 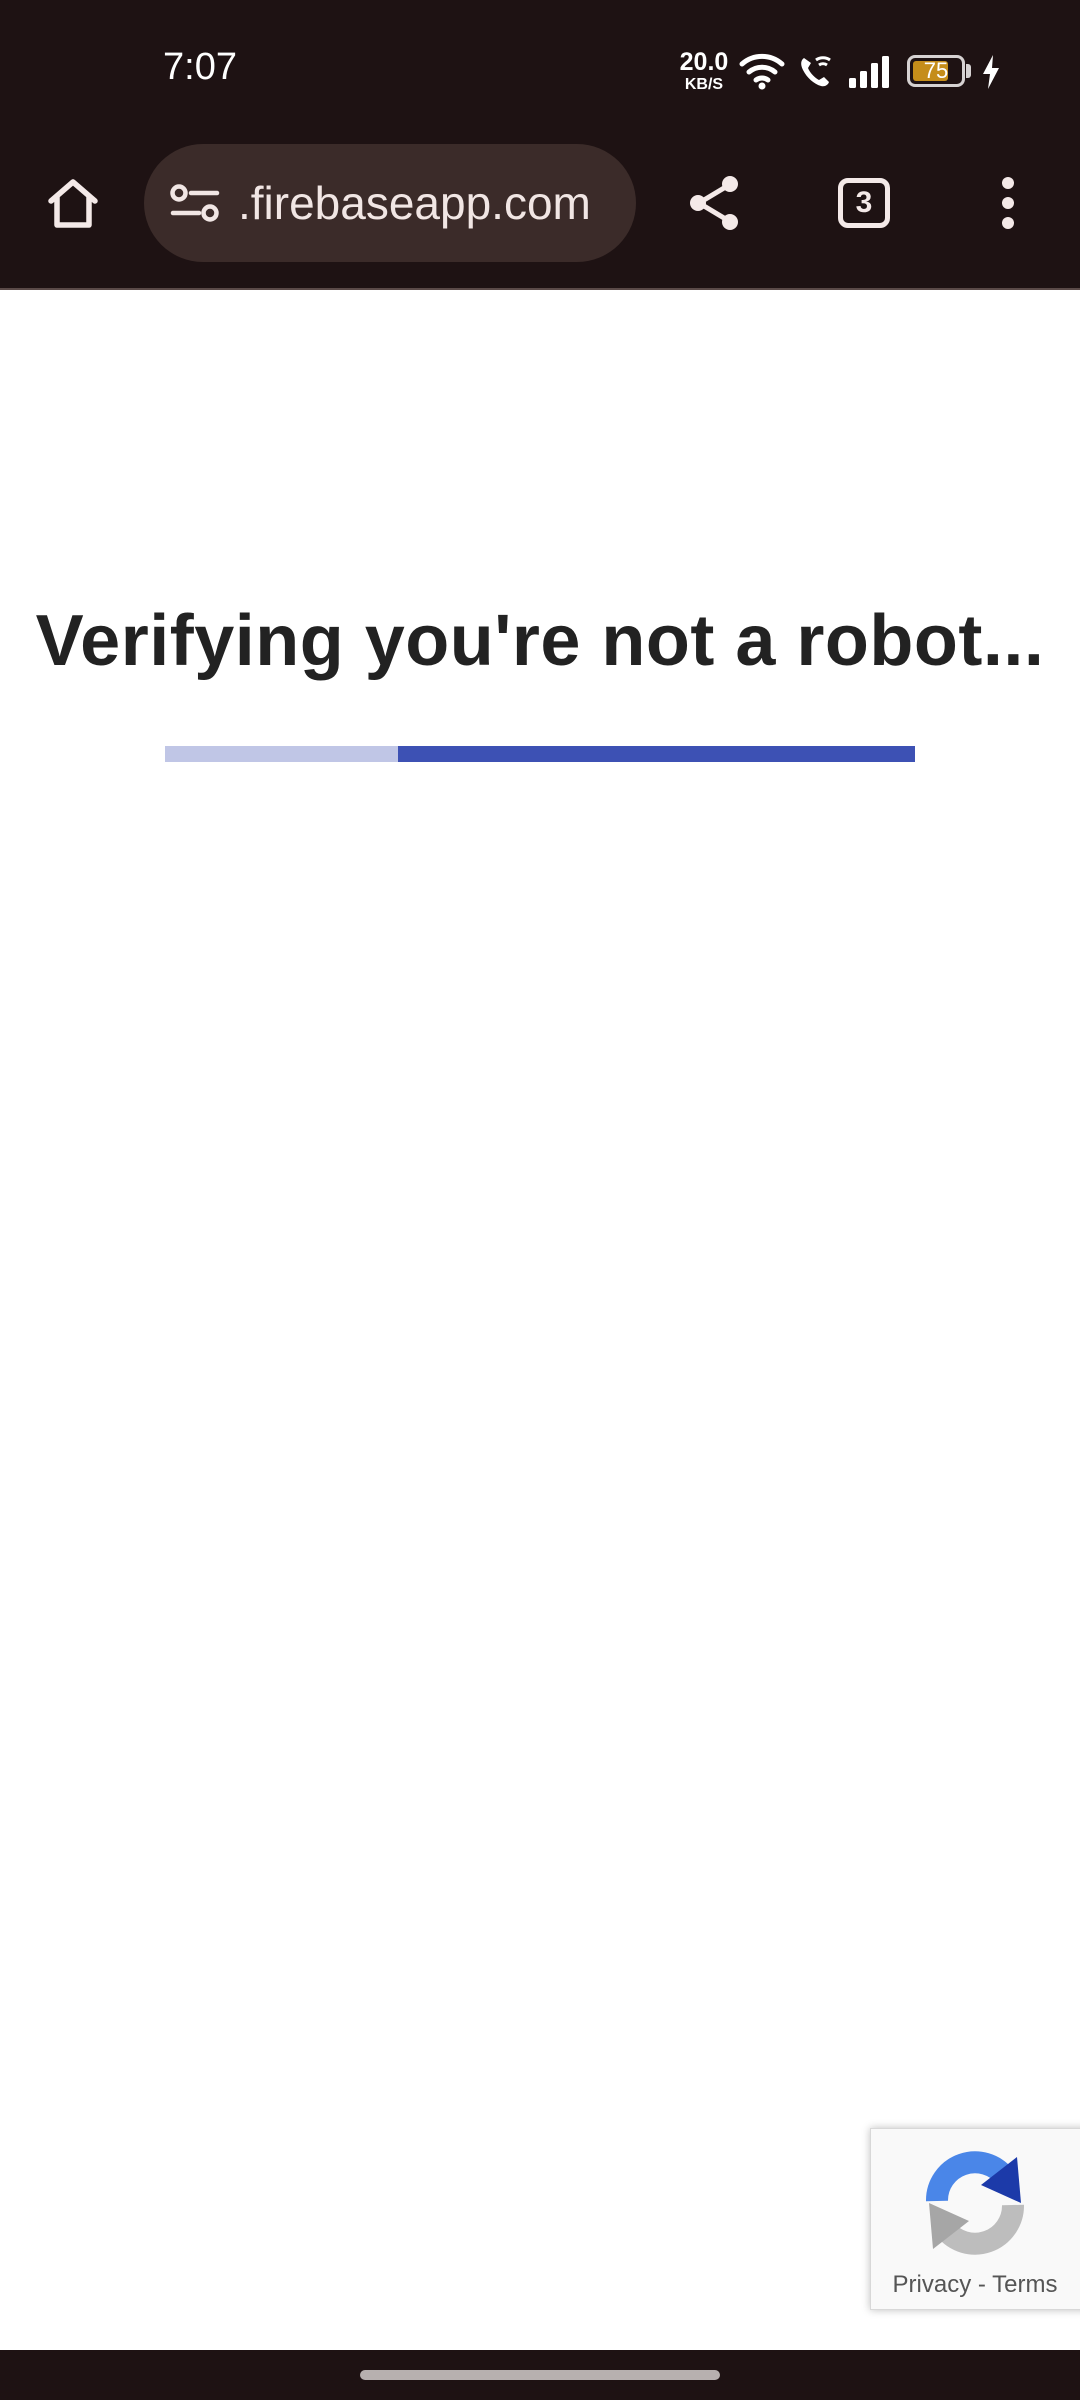 What do you see at coordinates (991, 72) in the screenshot?
I see `charging-bolt-icon` at bounding box center [991, 72].